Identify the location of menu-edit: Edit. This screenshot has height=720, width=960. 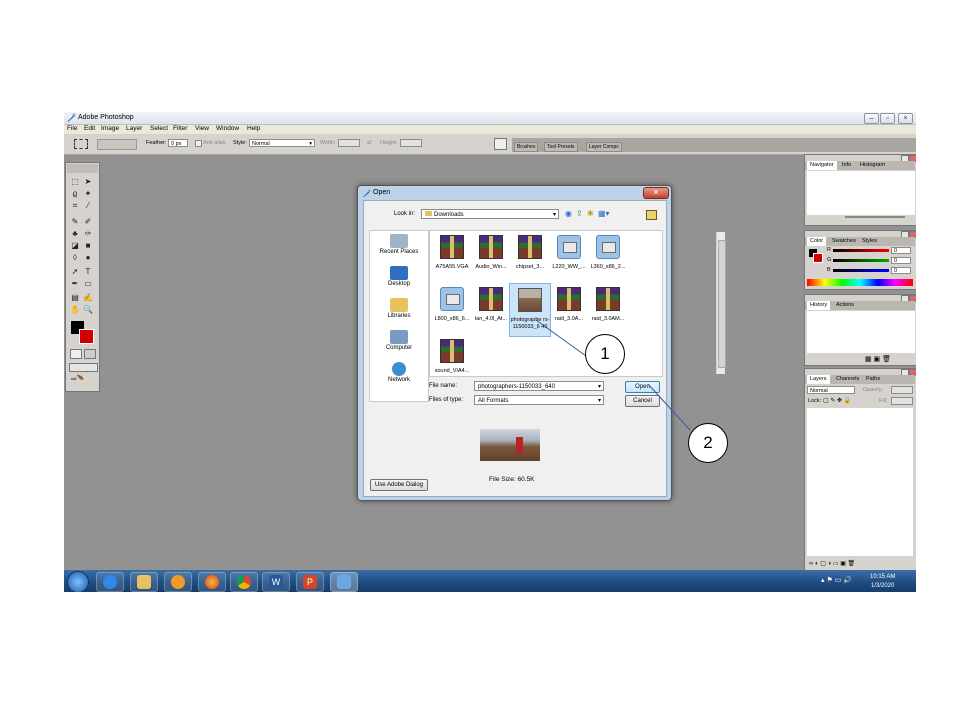
(89, 128).